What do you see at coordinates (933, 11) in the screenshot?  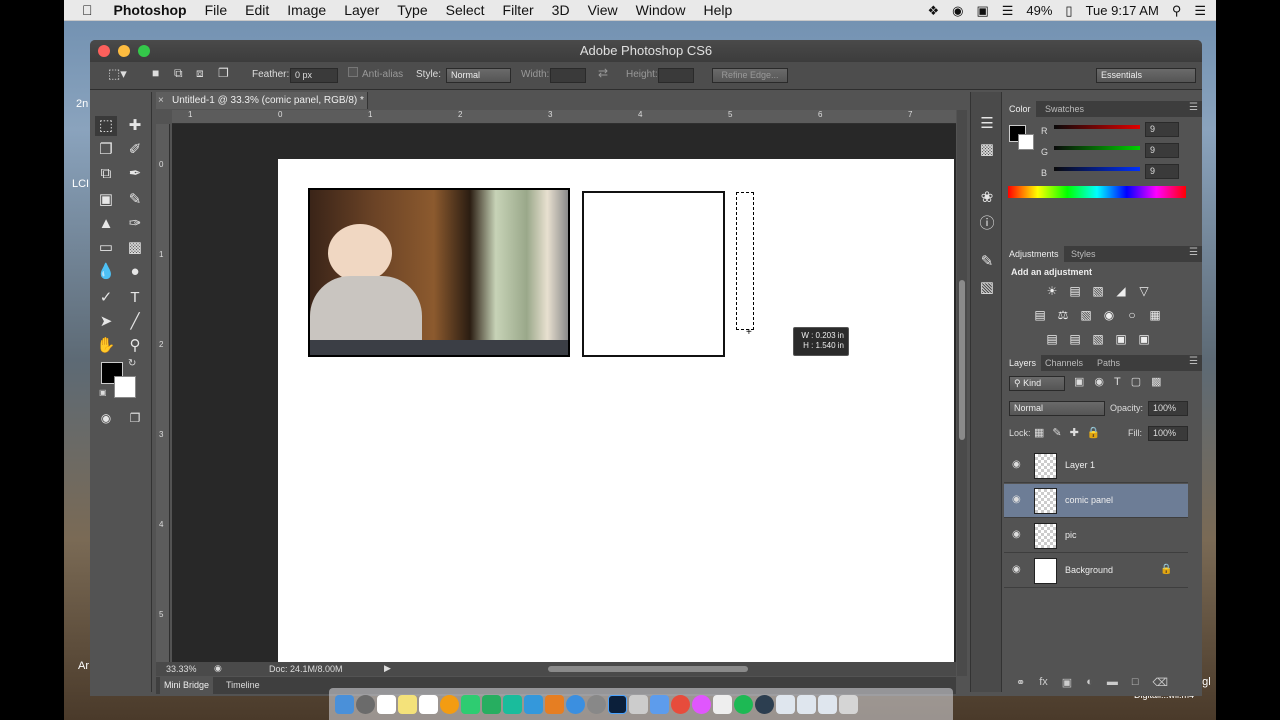 I see `dropbox-icon: ❖` at bounding box center [933, 11].